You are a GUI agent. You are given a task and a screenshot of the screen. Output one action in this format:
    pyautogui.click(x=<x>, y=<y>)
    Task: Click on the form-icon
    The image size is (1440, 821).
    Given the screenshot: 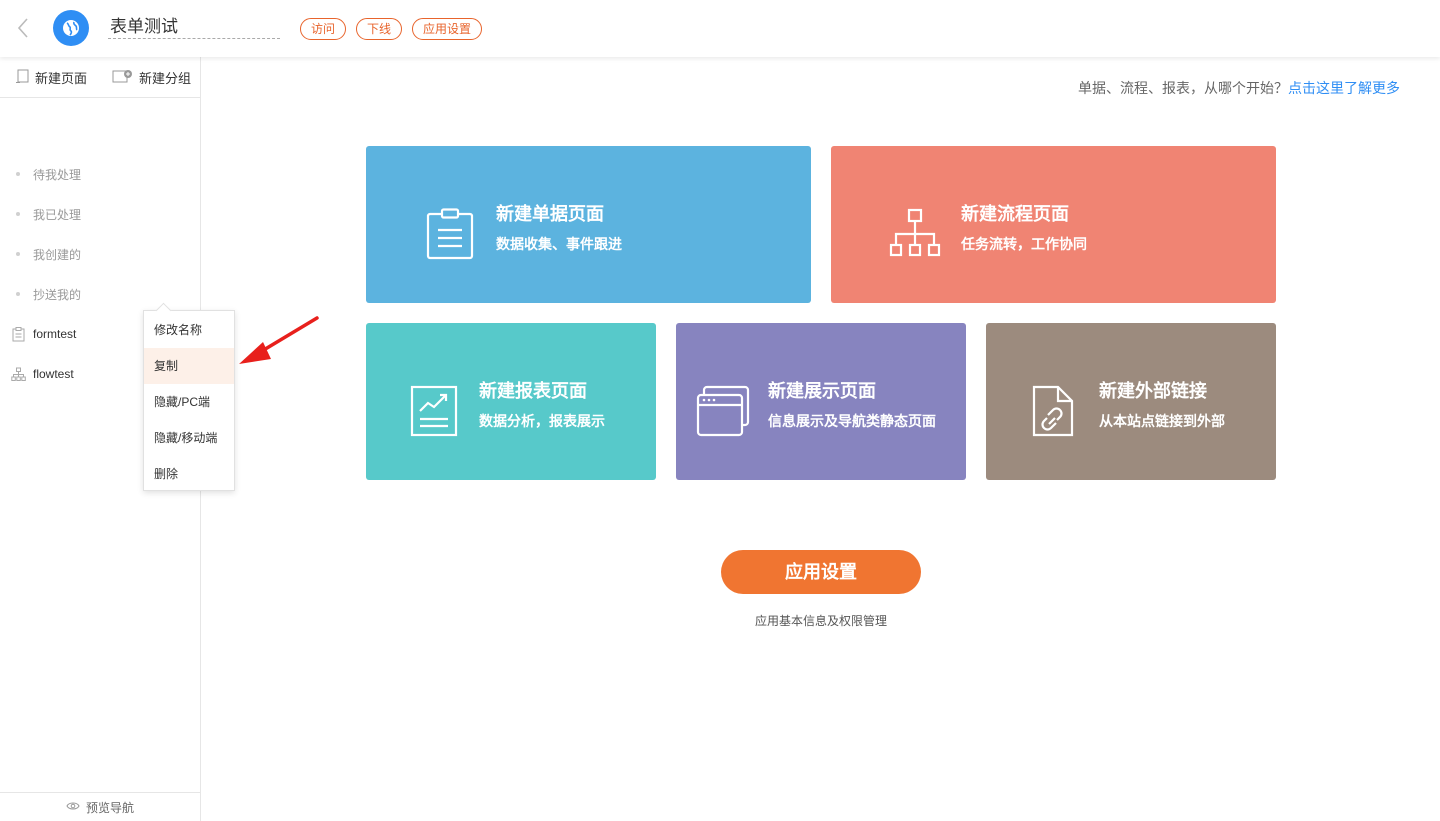 What is the action you would take?
    pyautogui.click(x=18, y=334)
    